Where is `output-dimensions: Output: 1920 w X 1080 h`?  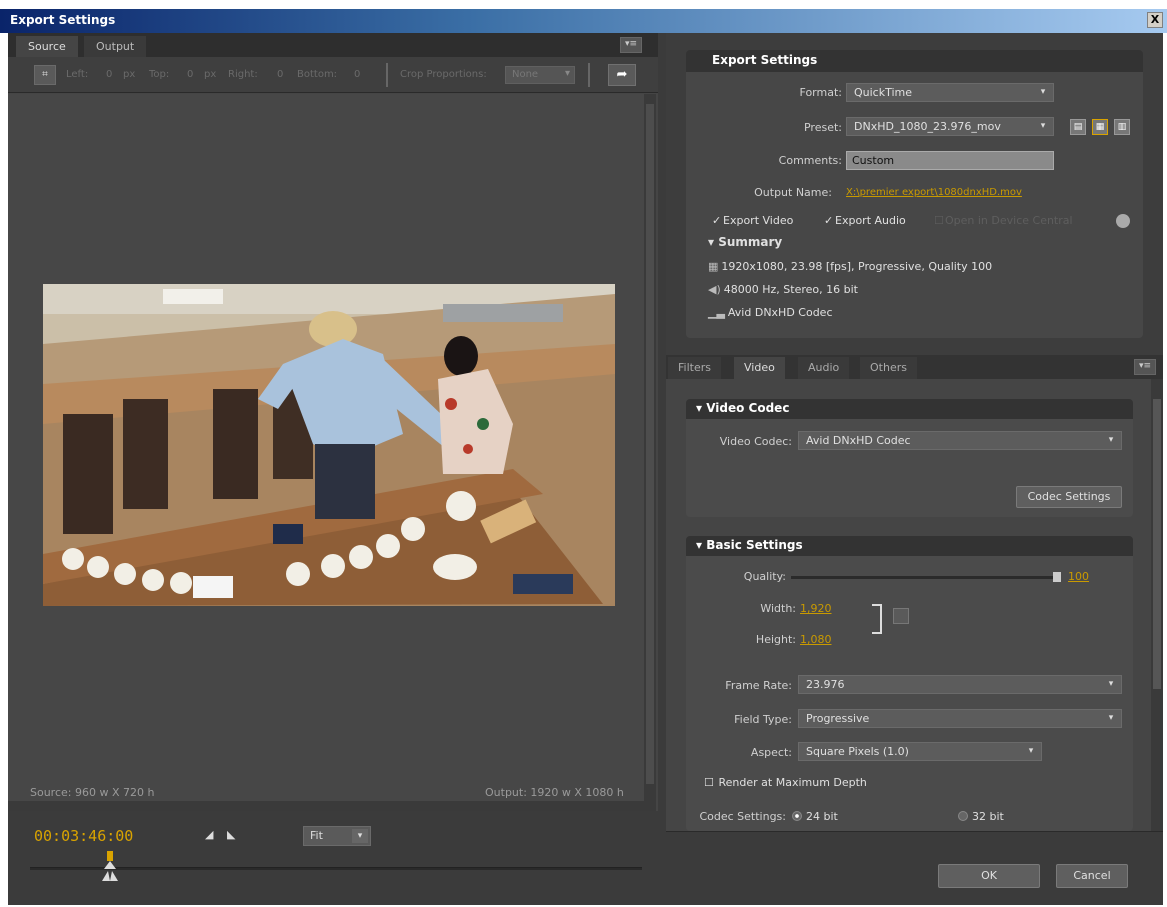
output-dimensions: Output: 1920 w X 1080 h is located at coordinates (554, 792).